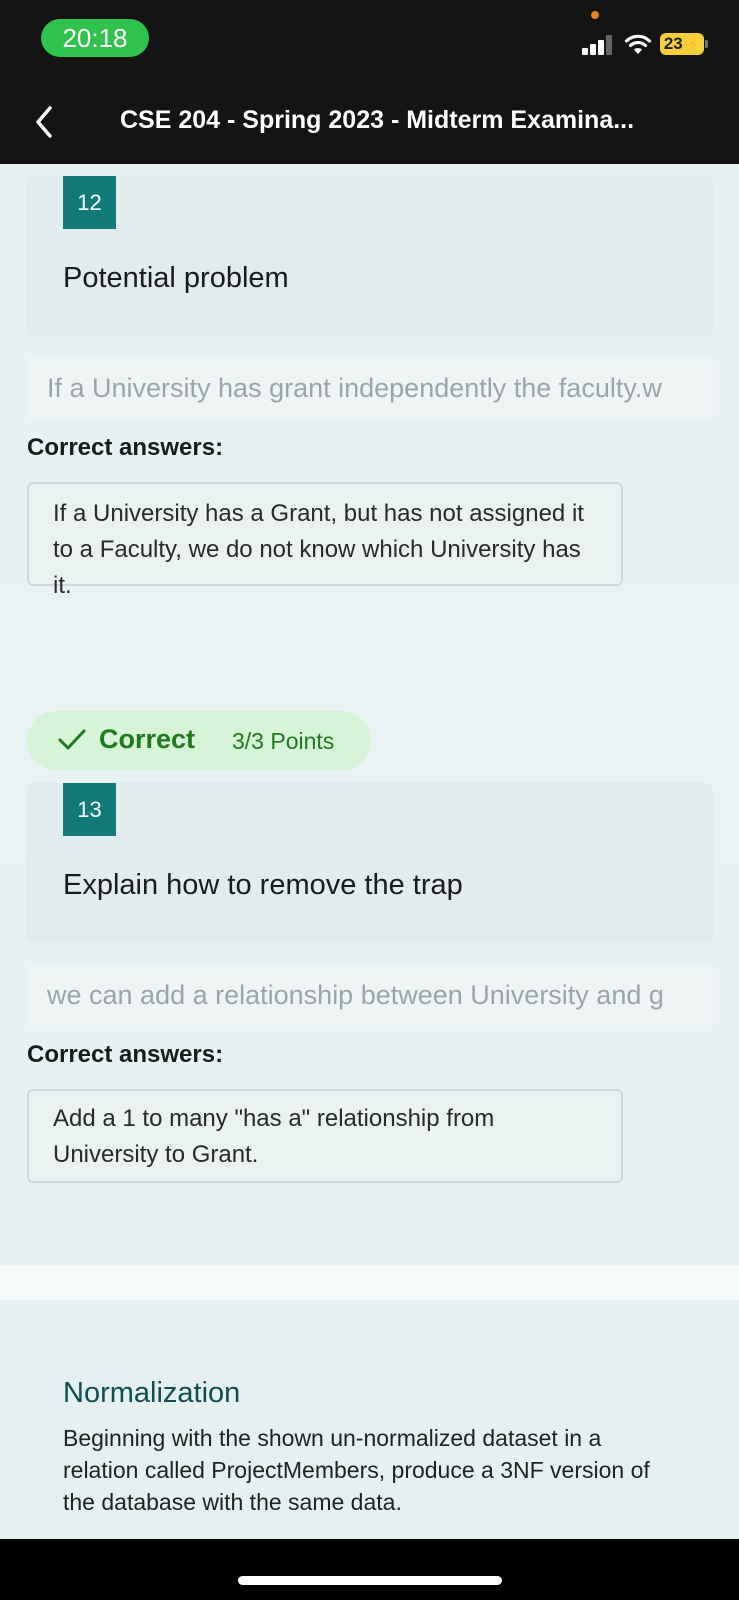 The width and height of the screenshot is (739, 1600). I want to click on battery-level: 23, so click(673, 43).